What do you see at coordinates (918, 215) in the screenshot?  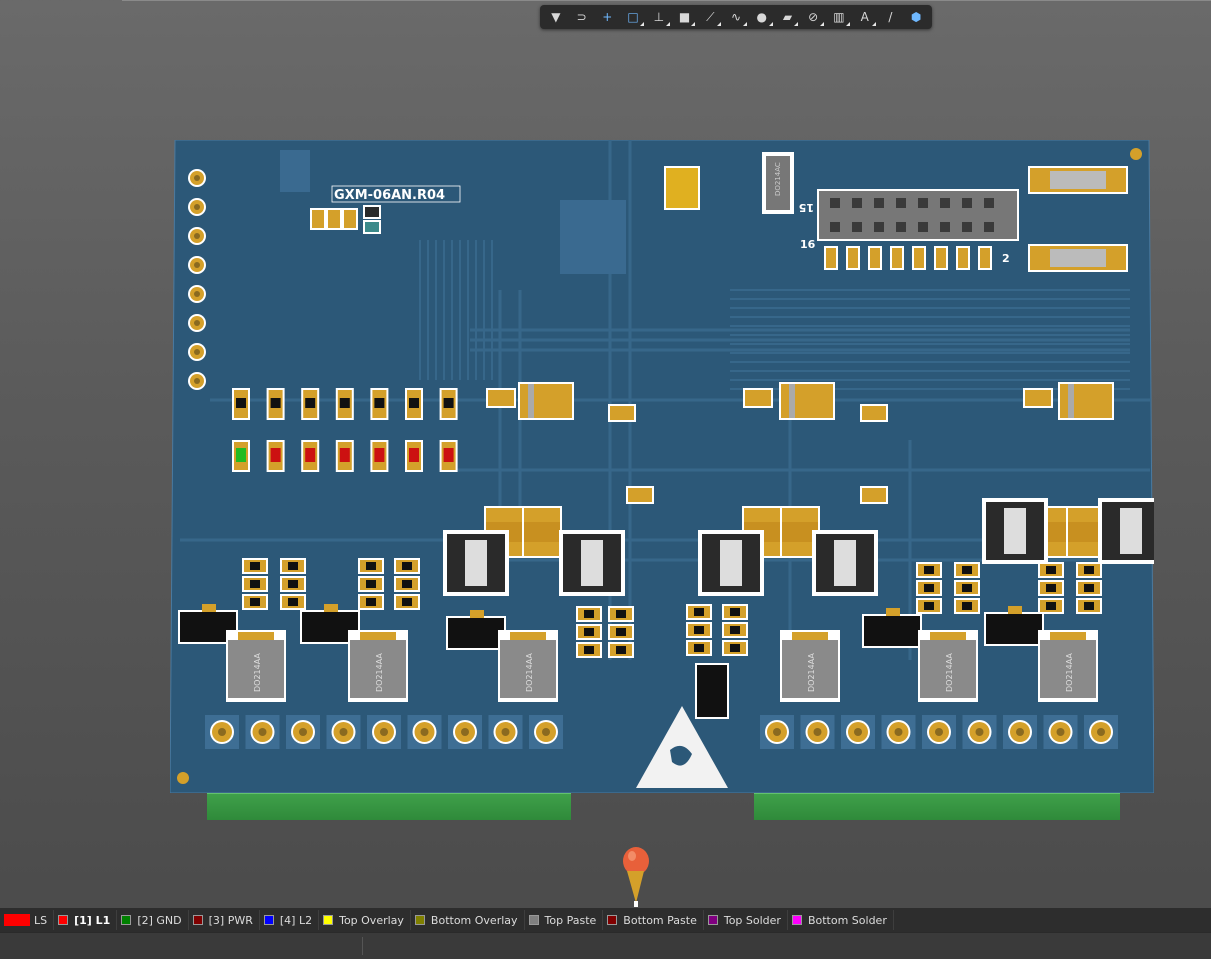 I see `pin-header` at bounding box center [918, 215].